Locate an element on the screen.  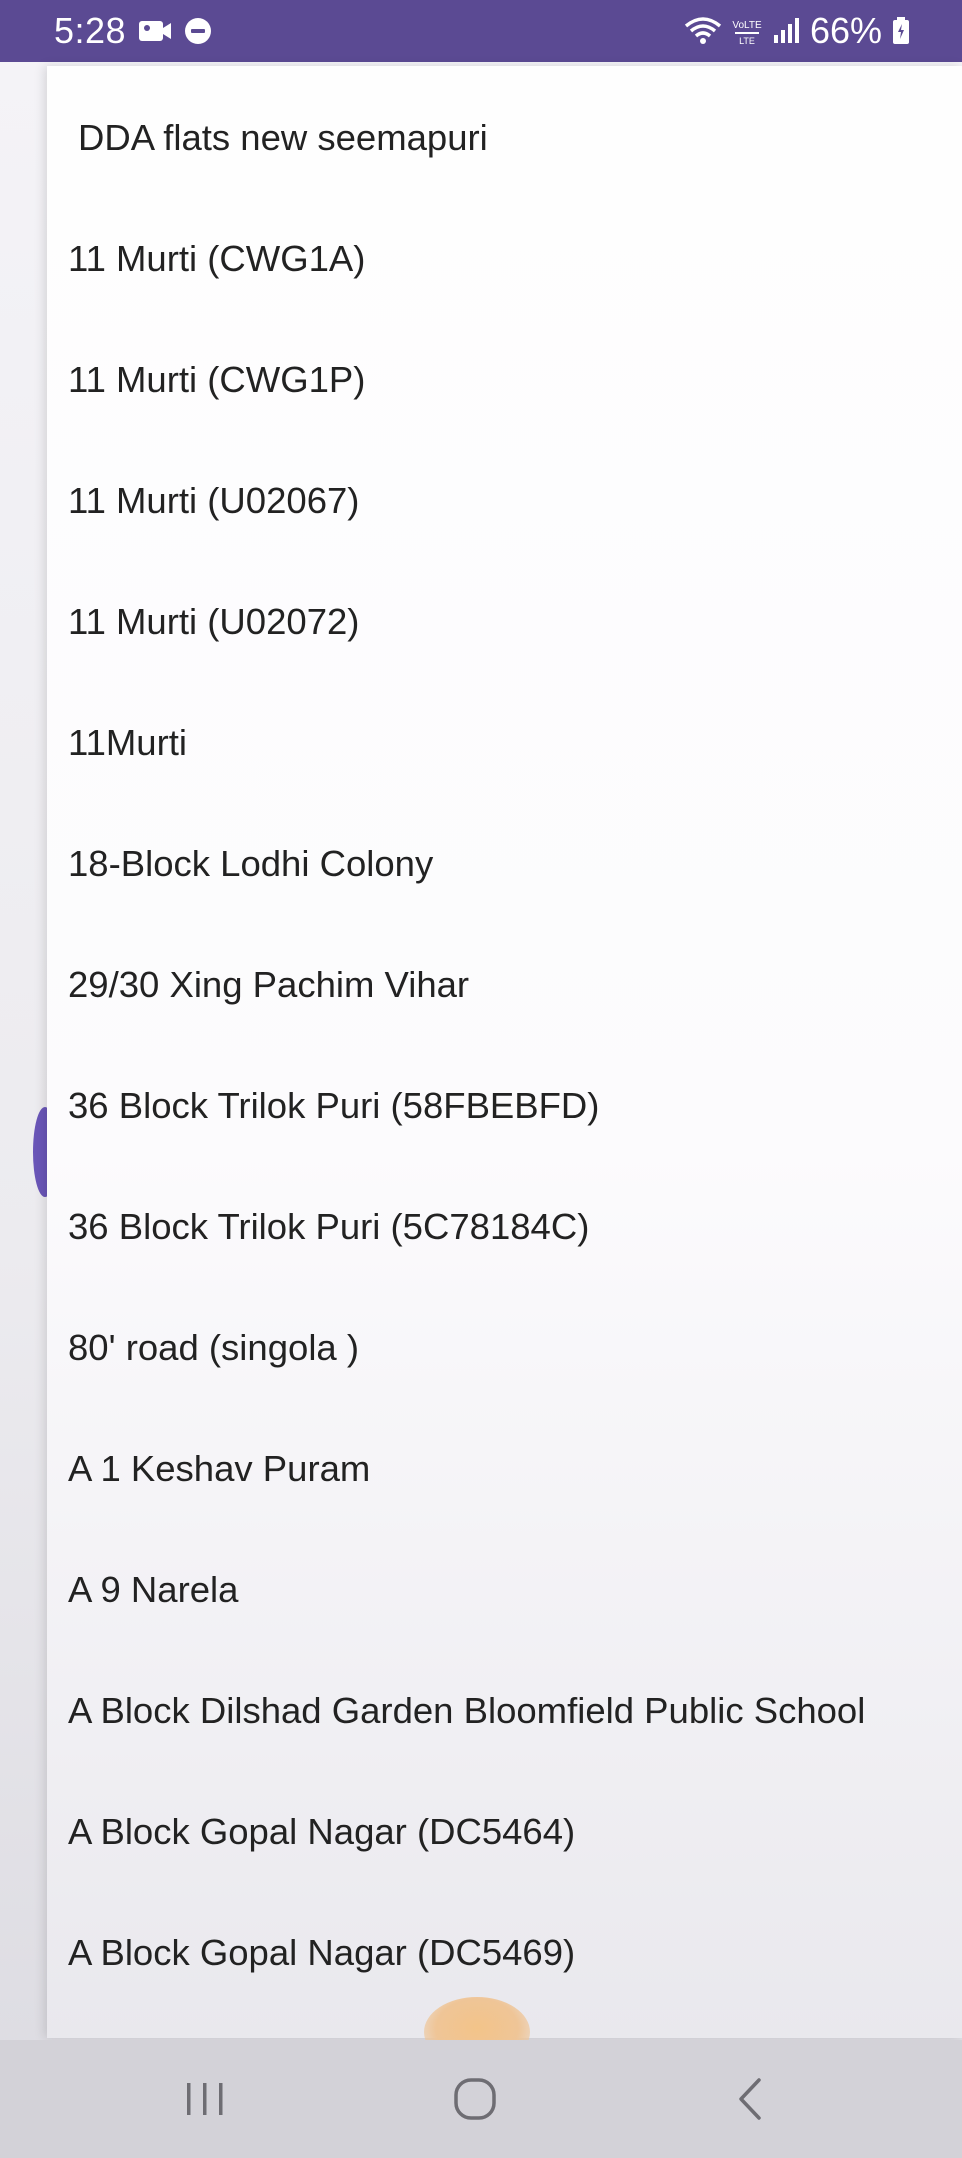
dropdown-item: 80' road (singola ) is located at coordinates (504, 1347).